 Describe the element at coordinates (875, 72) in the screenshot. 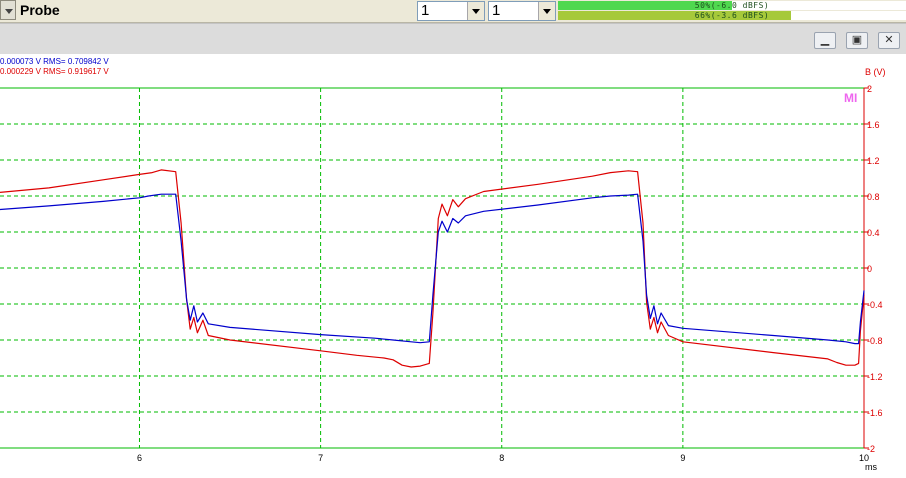

I see `right-axis-label: B (V)` at that location.